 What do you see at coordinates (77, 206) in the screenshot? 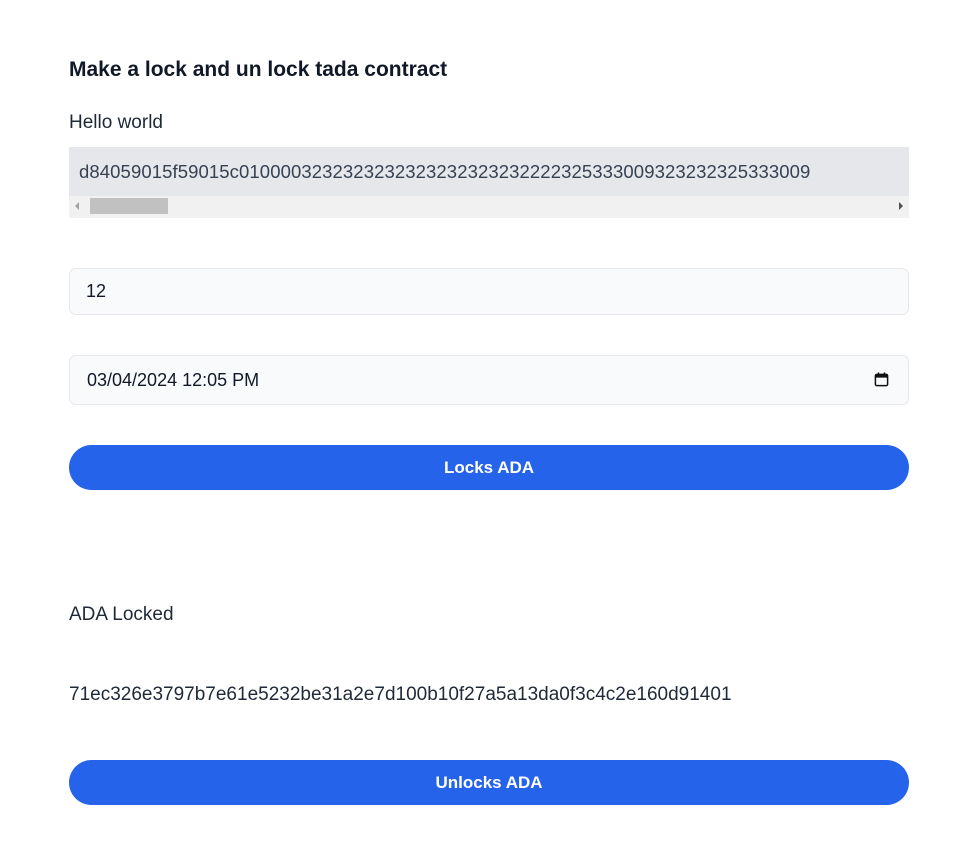
I see `scroll-left-arrow-icon` at bounding box center [77, 206].